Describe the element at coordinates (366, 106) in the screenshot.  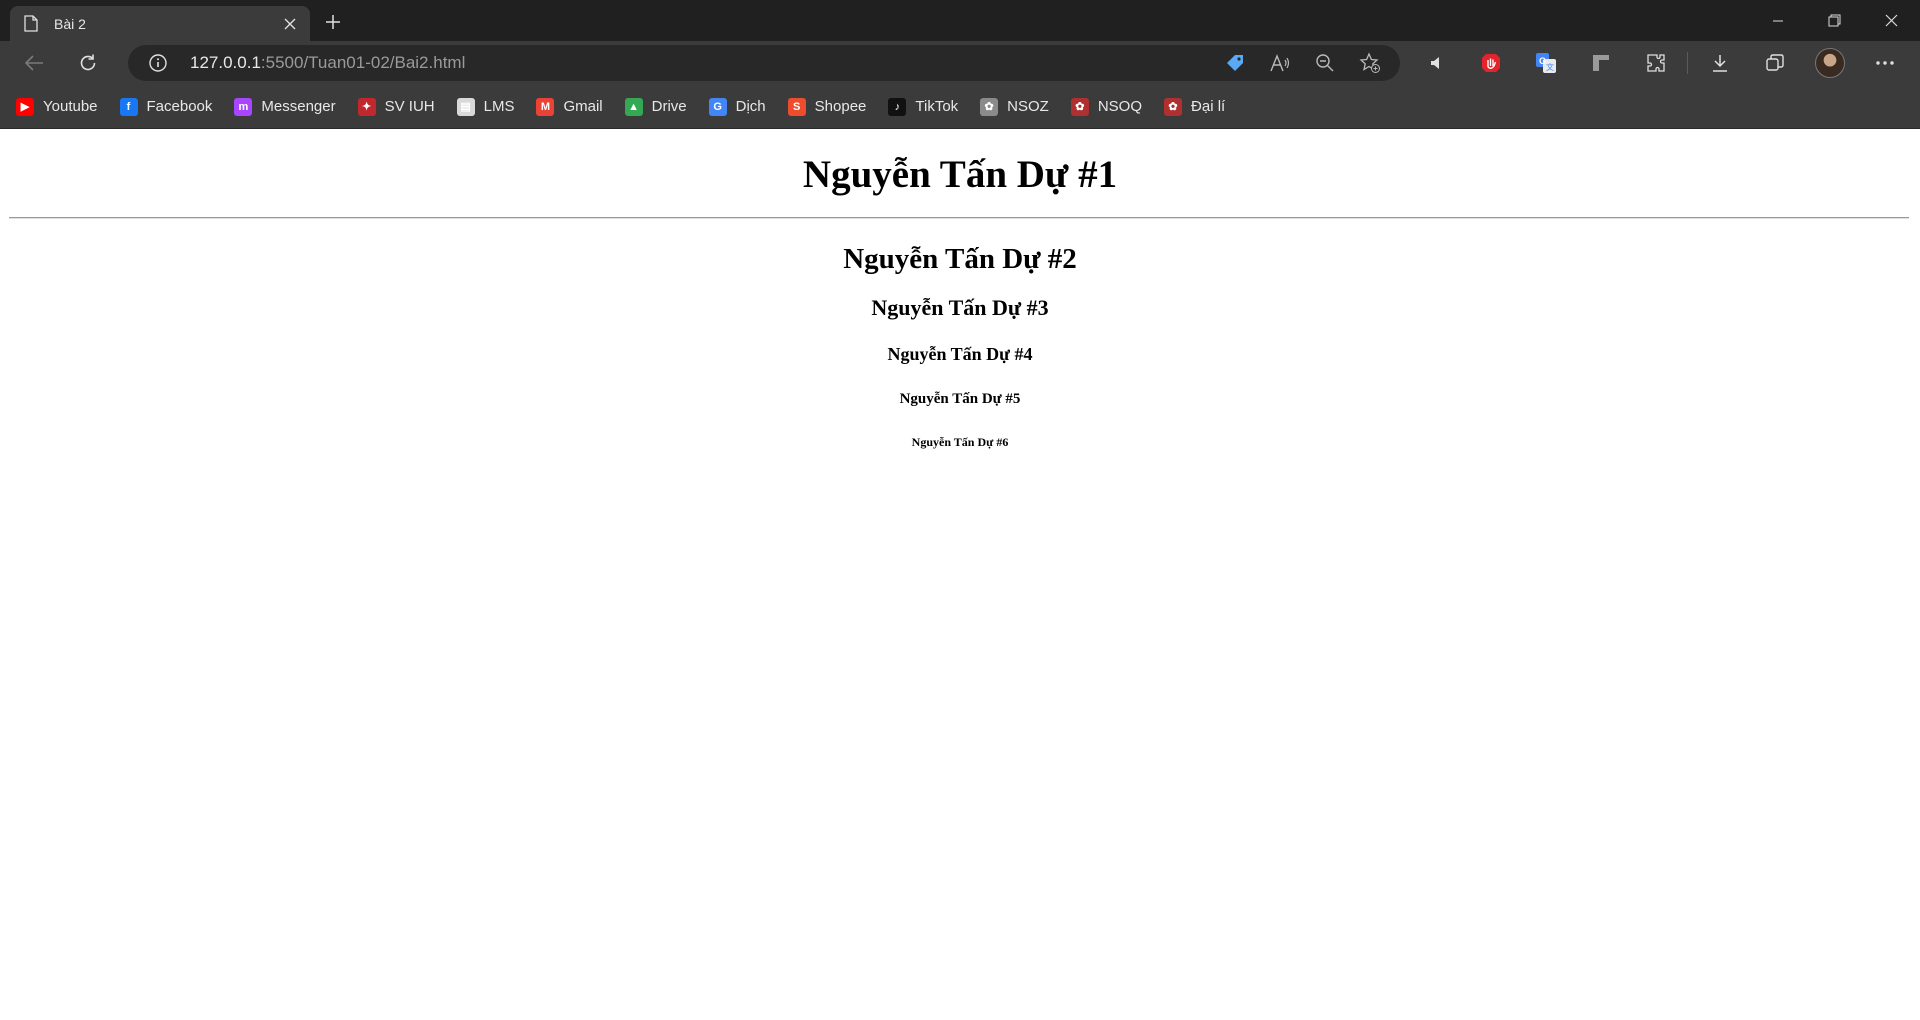
I see `sv-iuh-icon: ✦` at that location.